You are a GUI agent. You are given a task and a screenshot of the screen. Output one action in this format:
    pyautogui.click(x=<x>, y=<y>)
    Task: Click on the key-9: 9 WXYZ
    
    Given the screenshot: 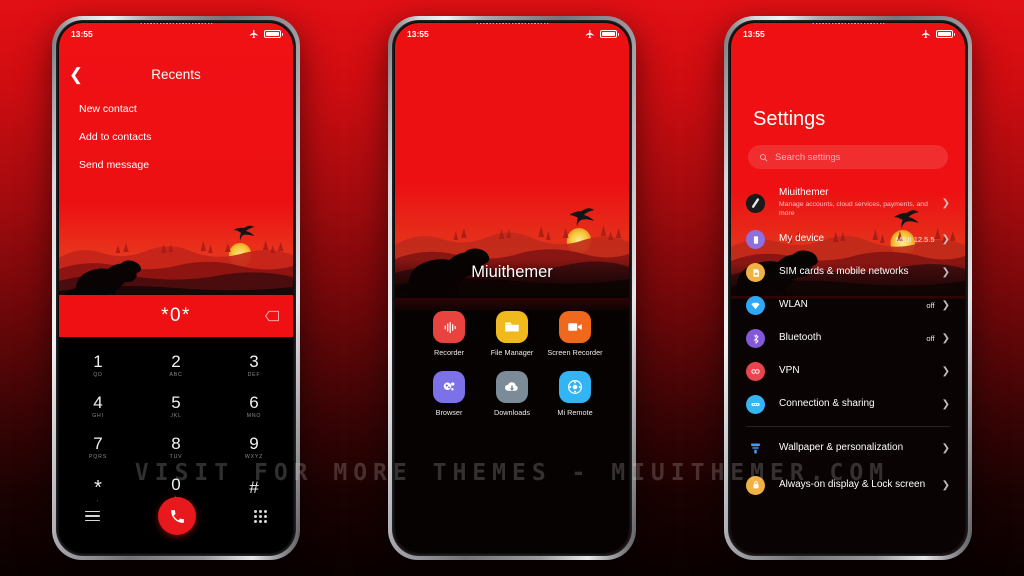 What is the action you would take?
    pyautogui.click(x=254, y=447)
    